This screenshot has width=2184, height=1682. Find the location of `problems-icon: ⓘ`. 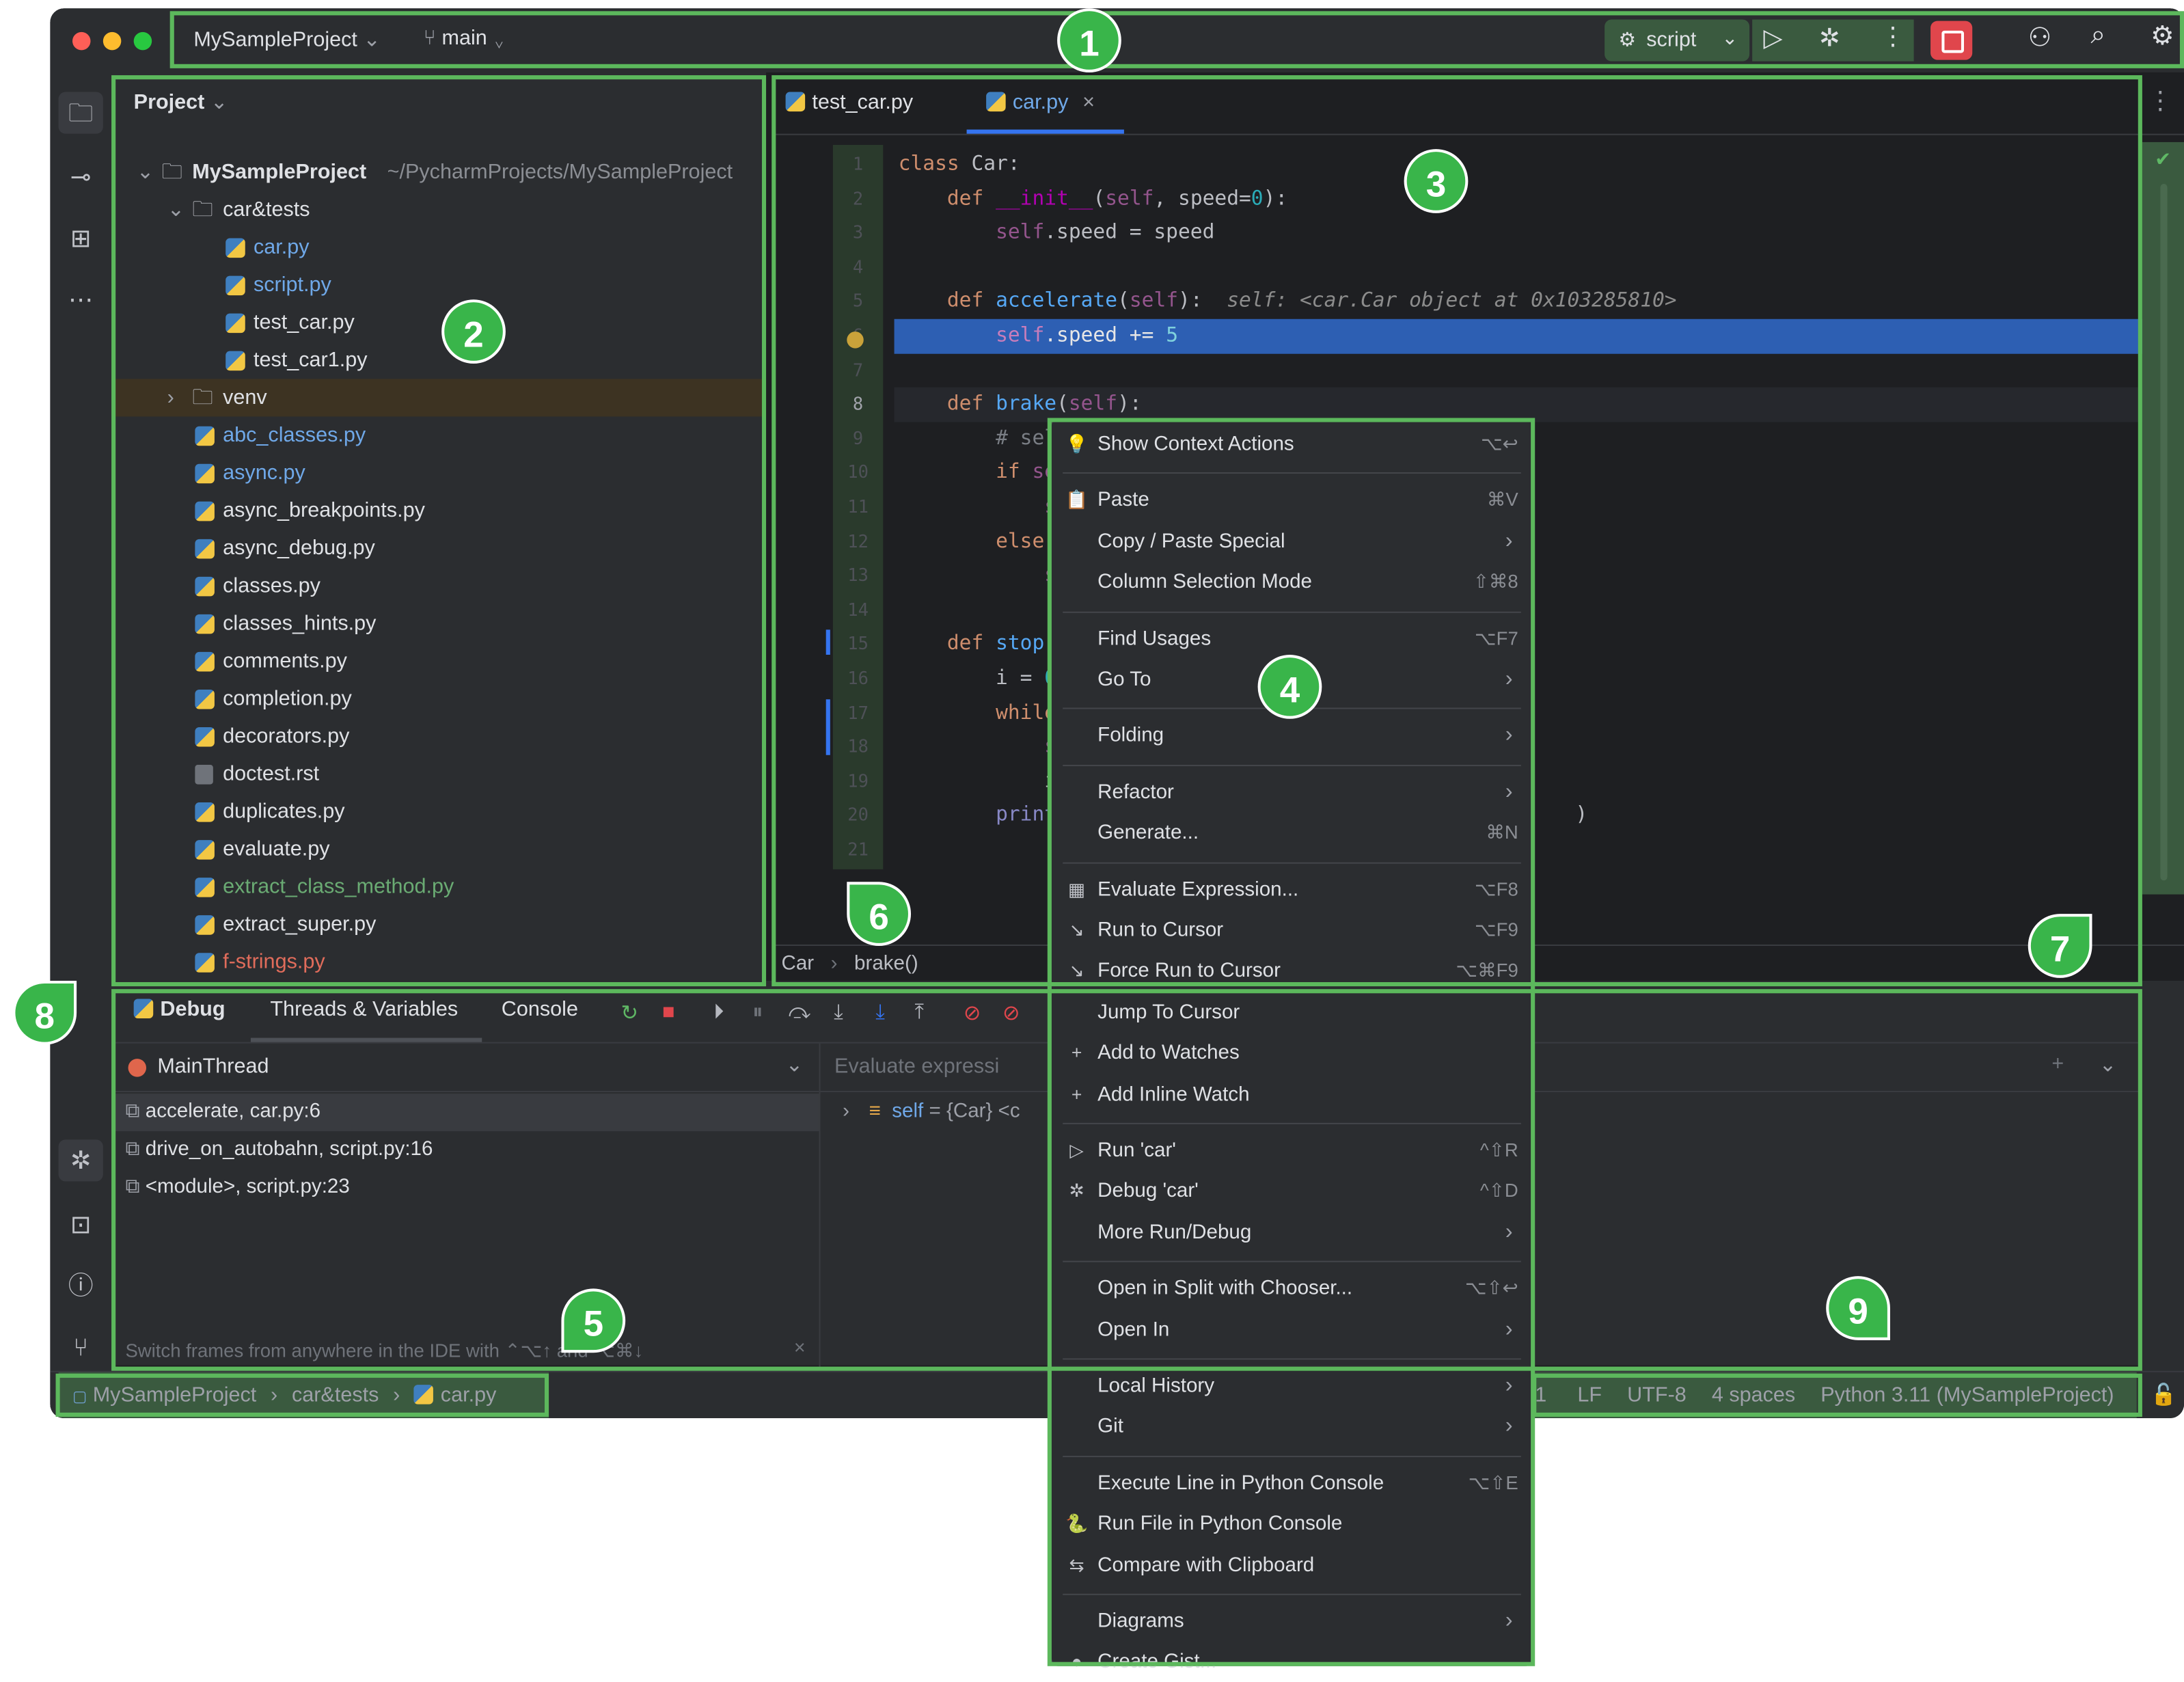

problems-icon: ⓘ is located at coordinates (81, 1286).